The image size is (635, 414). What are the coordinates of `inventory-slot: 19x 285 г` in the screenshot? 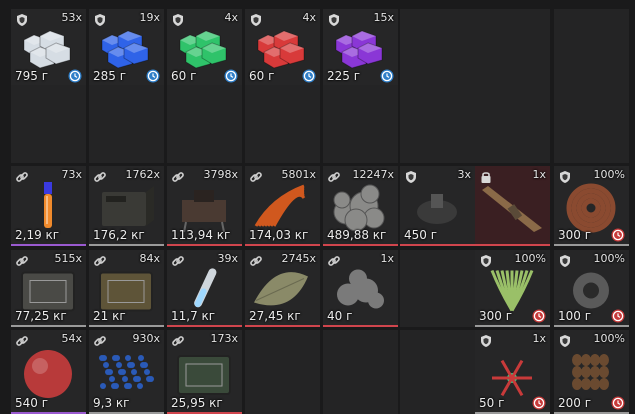 It's located at (126, 48).